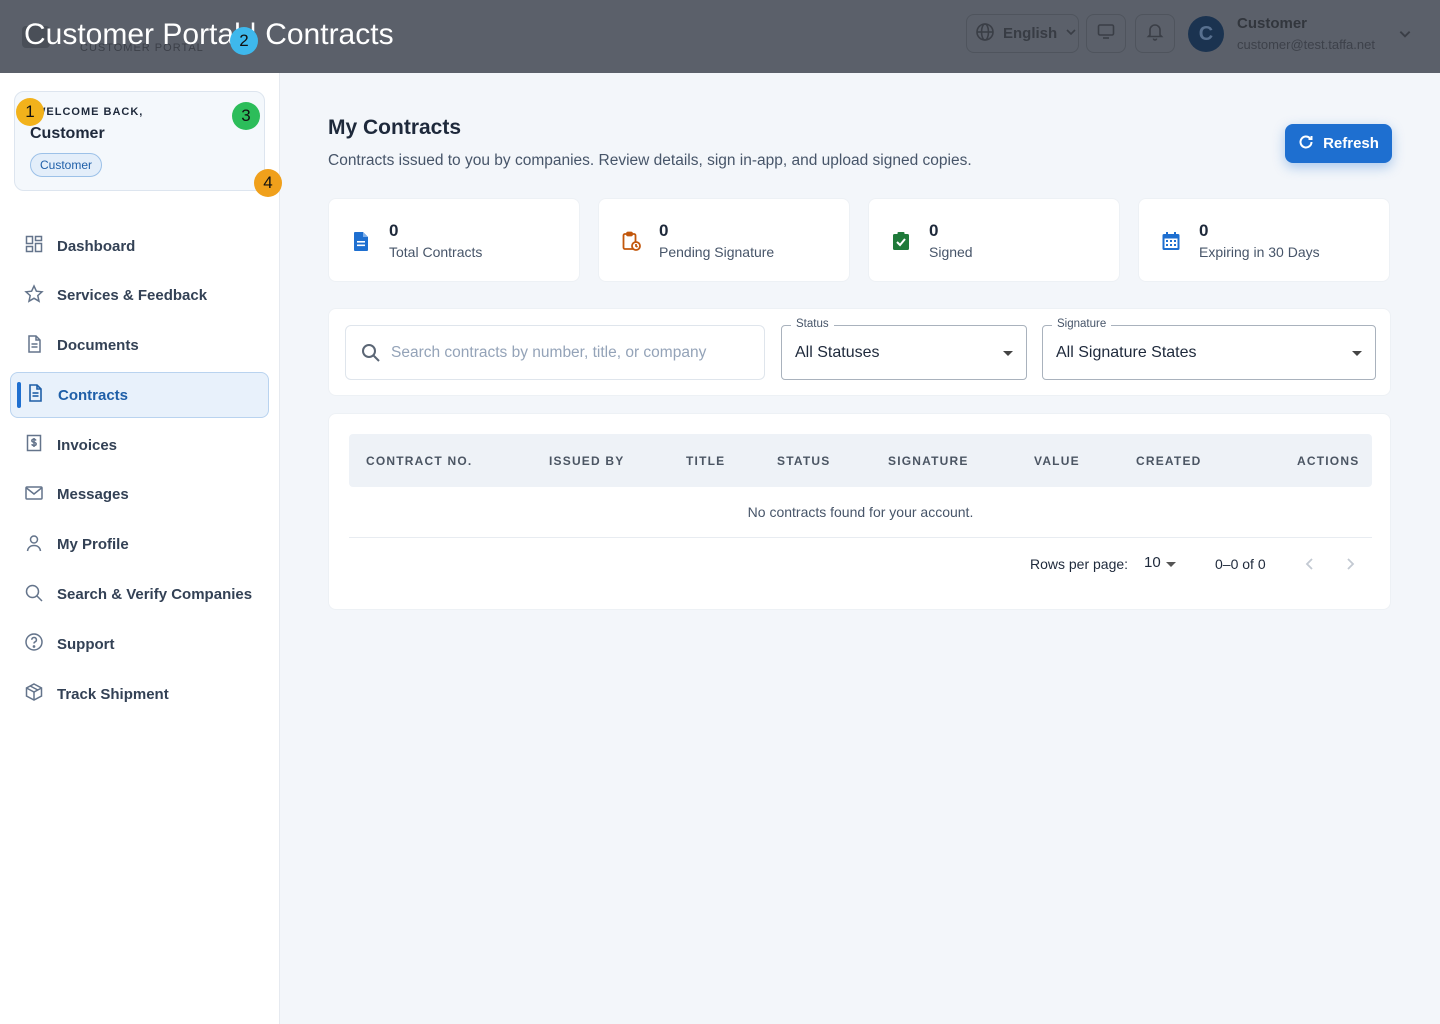 This screenshot has width=1440, height=1024. Describe the element at coordinates (1209, 349) in the screenshot. I see `signature-select: Signature All Signature States` at that location.